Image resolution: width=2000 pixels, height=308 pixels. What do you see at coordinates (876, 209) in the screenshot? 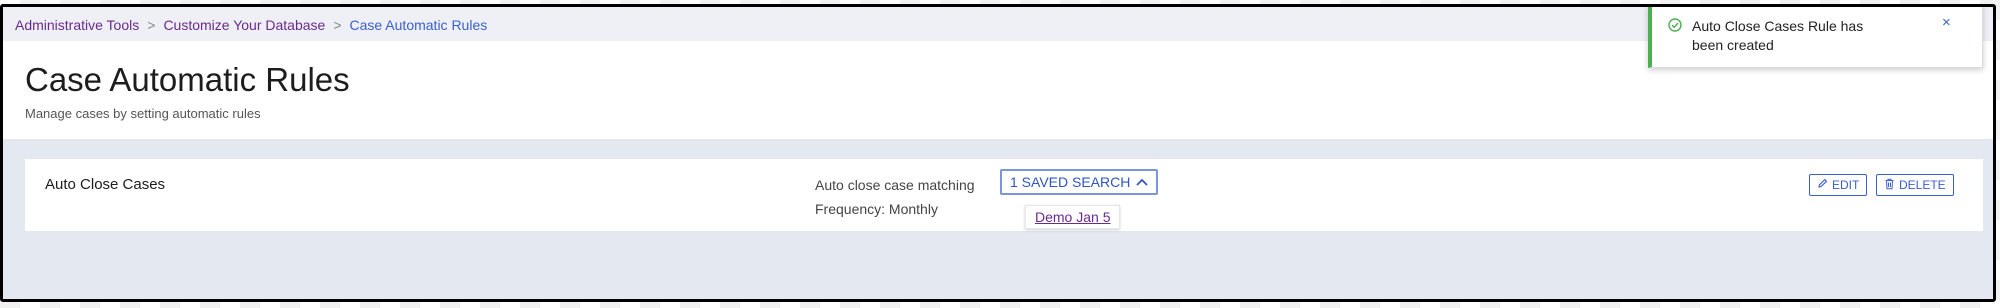
I see `rule-frequency: Frequency: Monthly` at bounding box center [876, 209].